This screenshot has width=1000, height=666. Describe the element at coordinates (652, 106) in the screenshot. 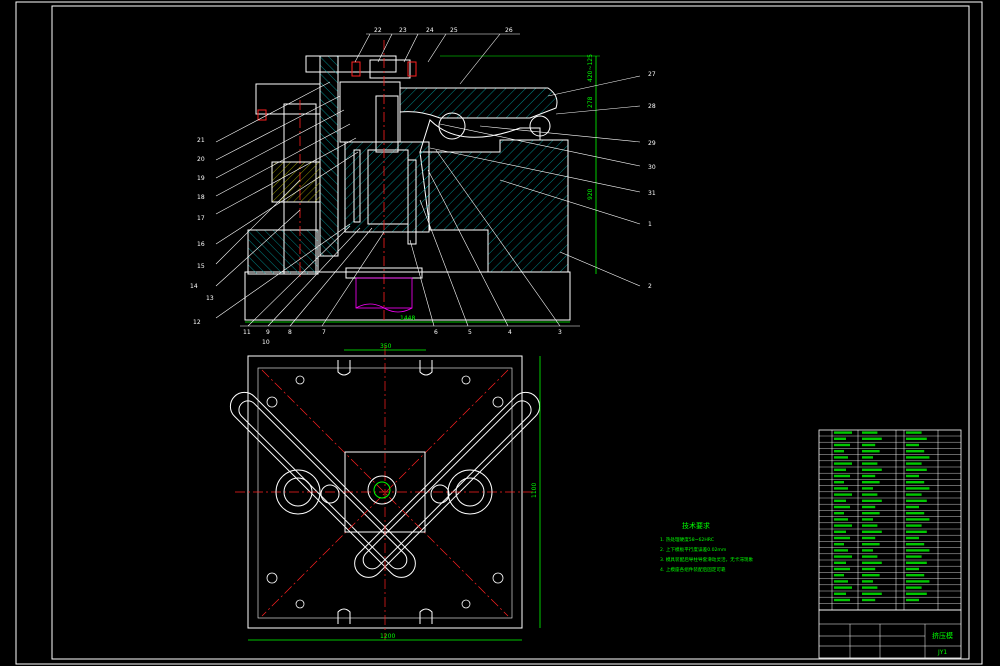

I see `label-28: 28` at that location.